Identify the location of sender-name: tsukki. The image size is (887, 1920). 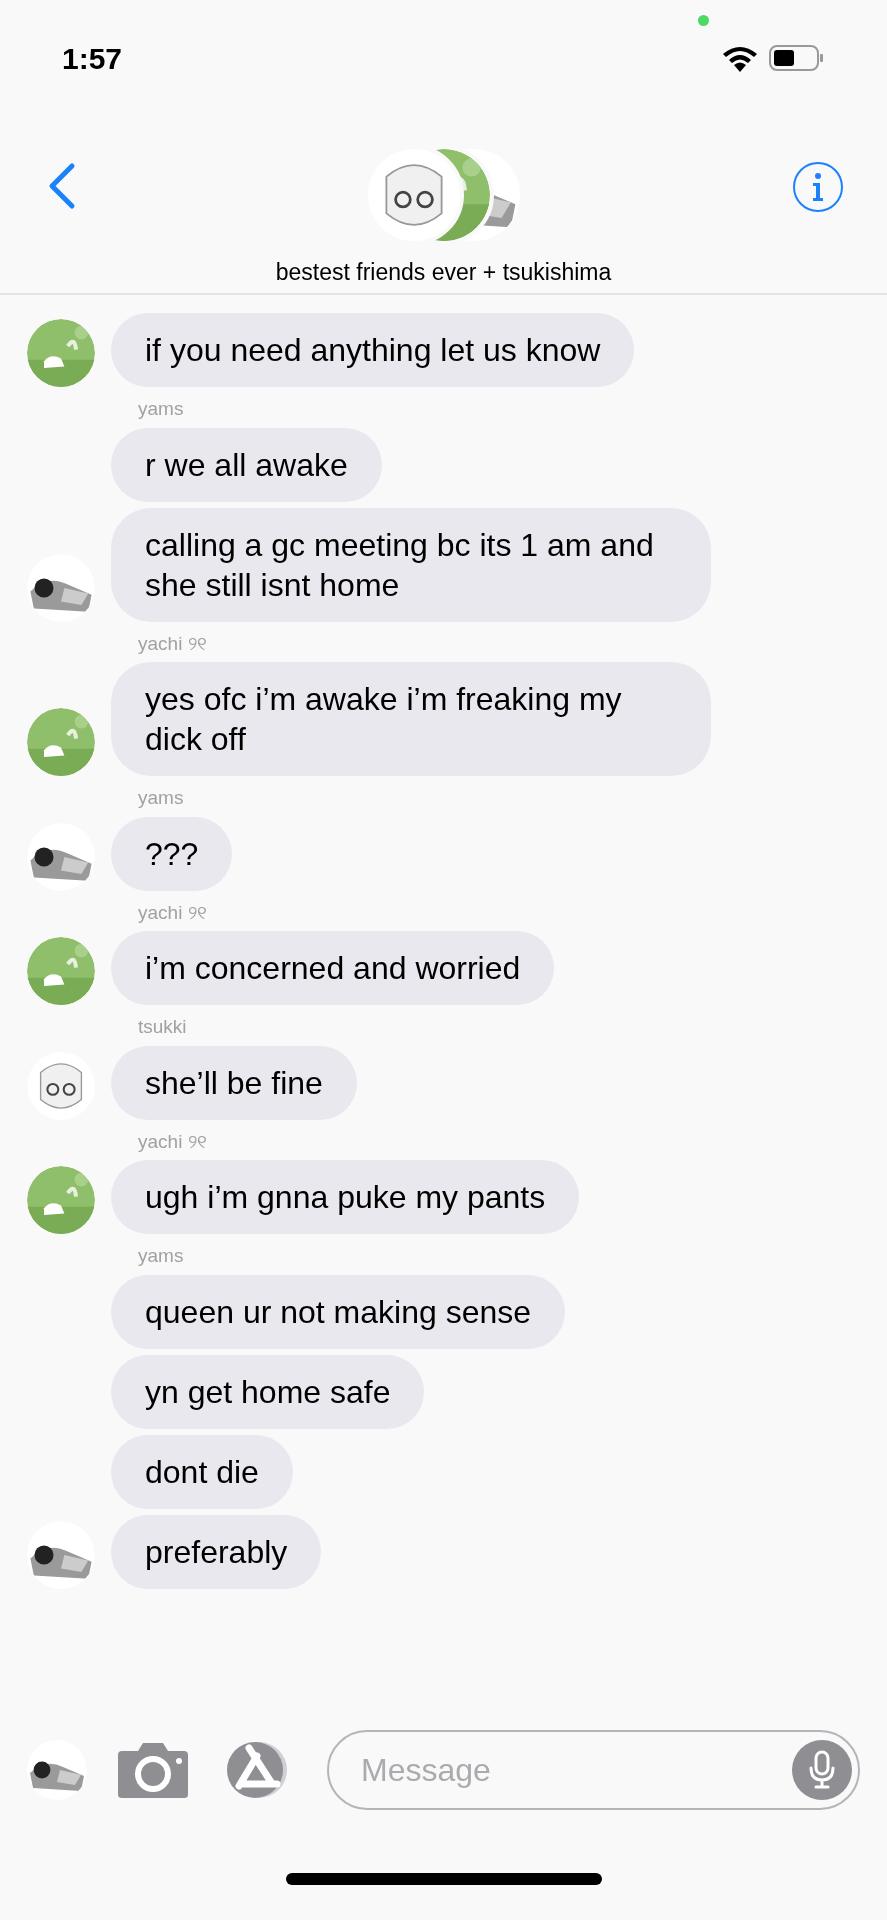
(163, 1027).